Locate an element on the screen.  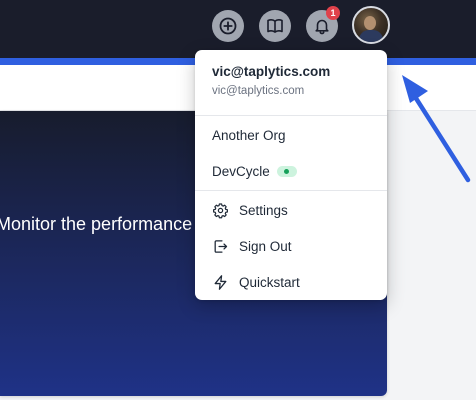
action-list: Settings Sign Out Quickstart is located at coordinates (291, 245).